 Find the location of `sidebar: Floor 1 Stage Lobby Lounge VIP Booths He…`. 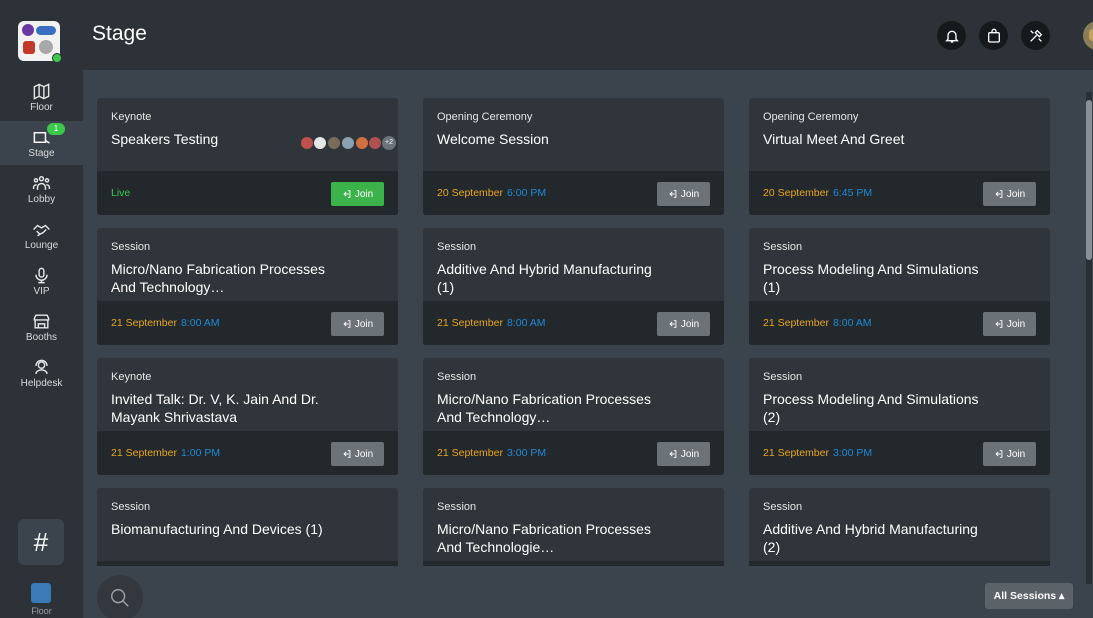

sidebar: Floor 1 Stage Lobby Lounge VIP Booths He… is located at coordinates (41, 309).